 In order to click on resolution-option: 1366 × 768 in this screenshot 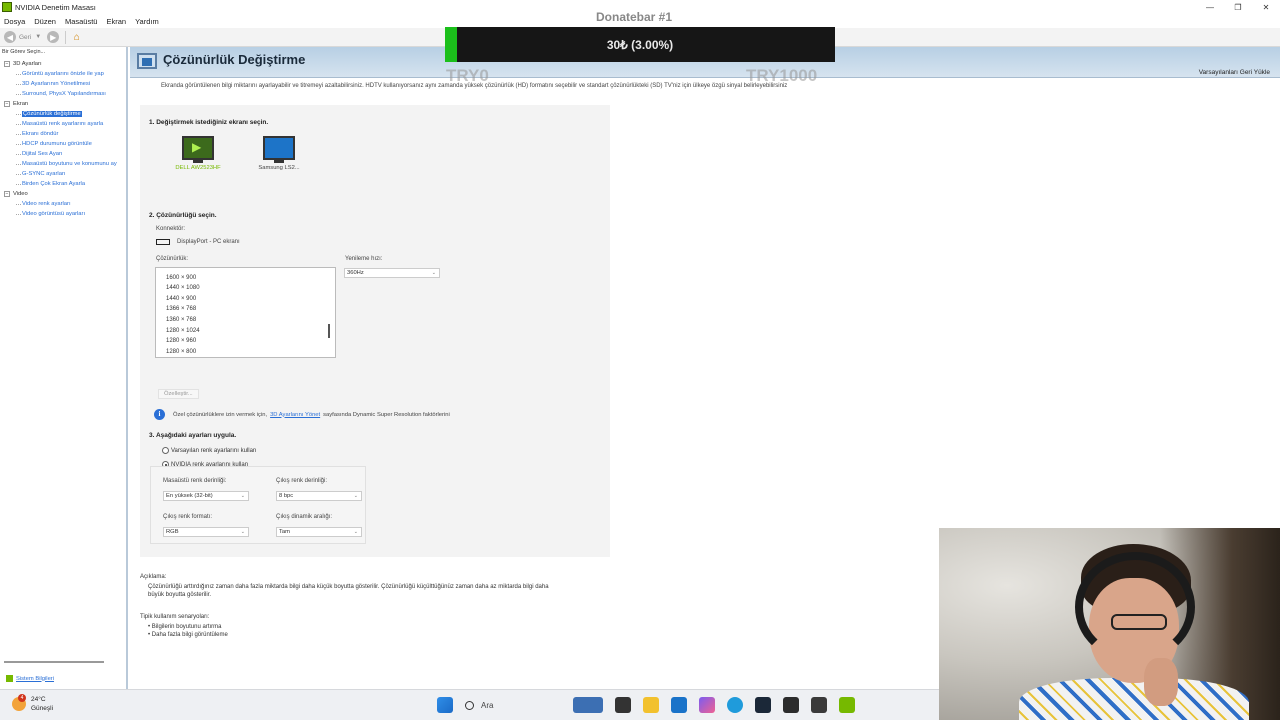, I will do `click(245, 309)`.